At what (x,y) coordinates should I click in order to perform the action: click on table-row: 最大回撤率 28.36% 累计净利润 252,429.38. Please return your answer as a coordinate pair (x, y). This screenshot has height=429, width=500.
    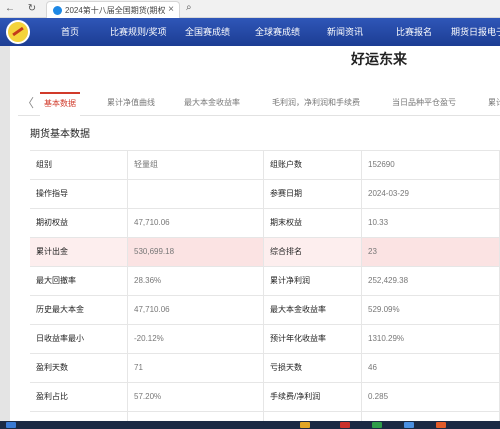
    Looking at the image, I should click on (265, 281).